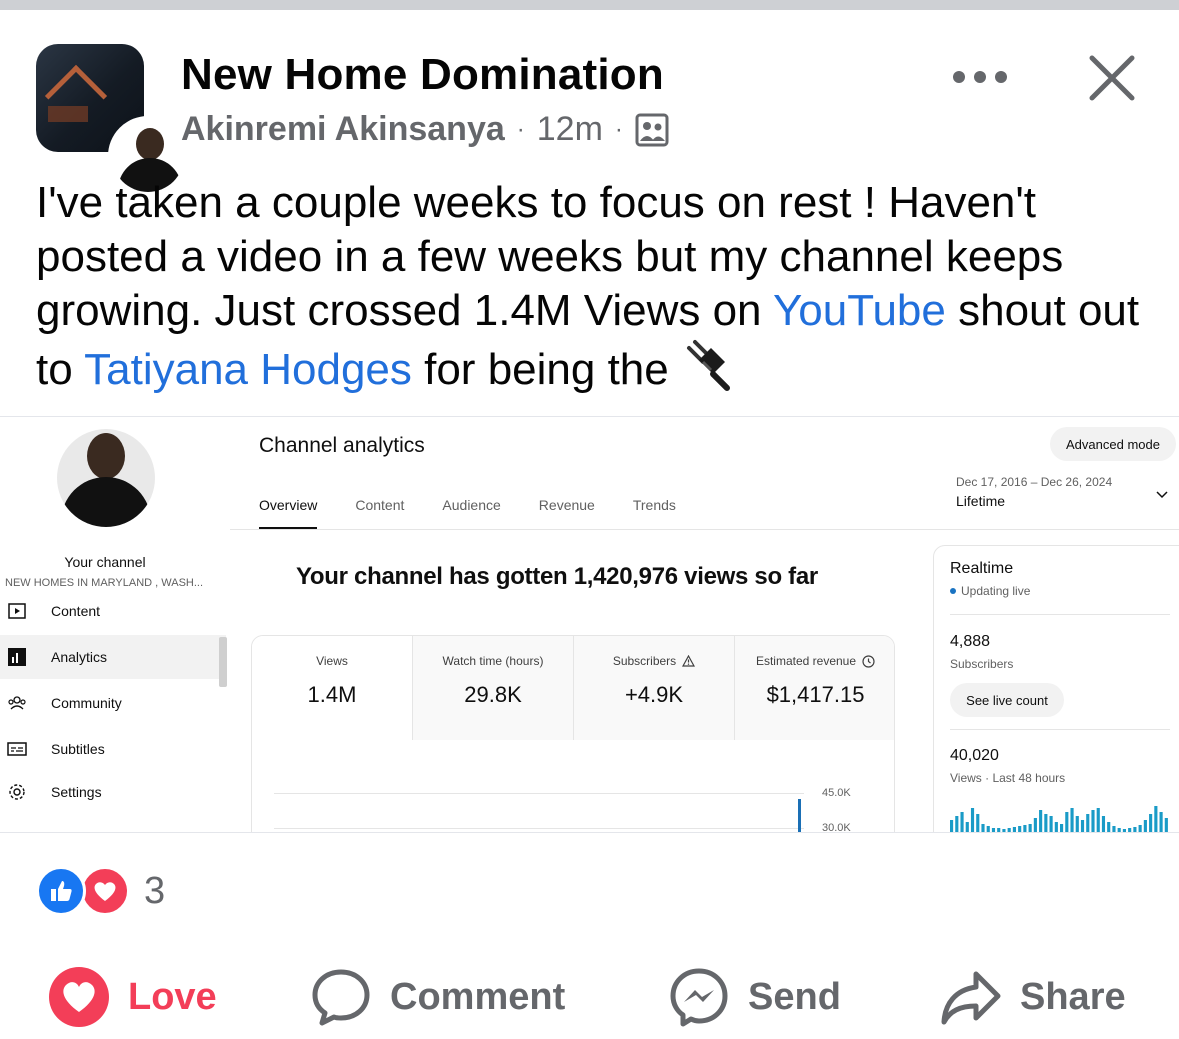  What do you see at coordinates (380, 505) in the screenshot?
I see `tab-content: Content` at bounding box center [380, 505].